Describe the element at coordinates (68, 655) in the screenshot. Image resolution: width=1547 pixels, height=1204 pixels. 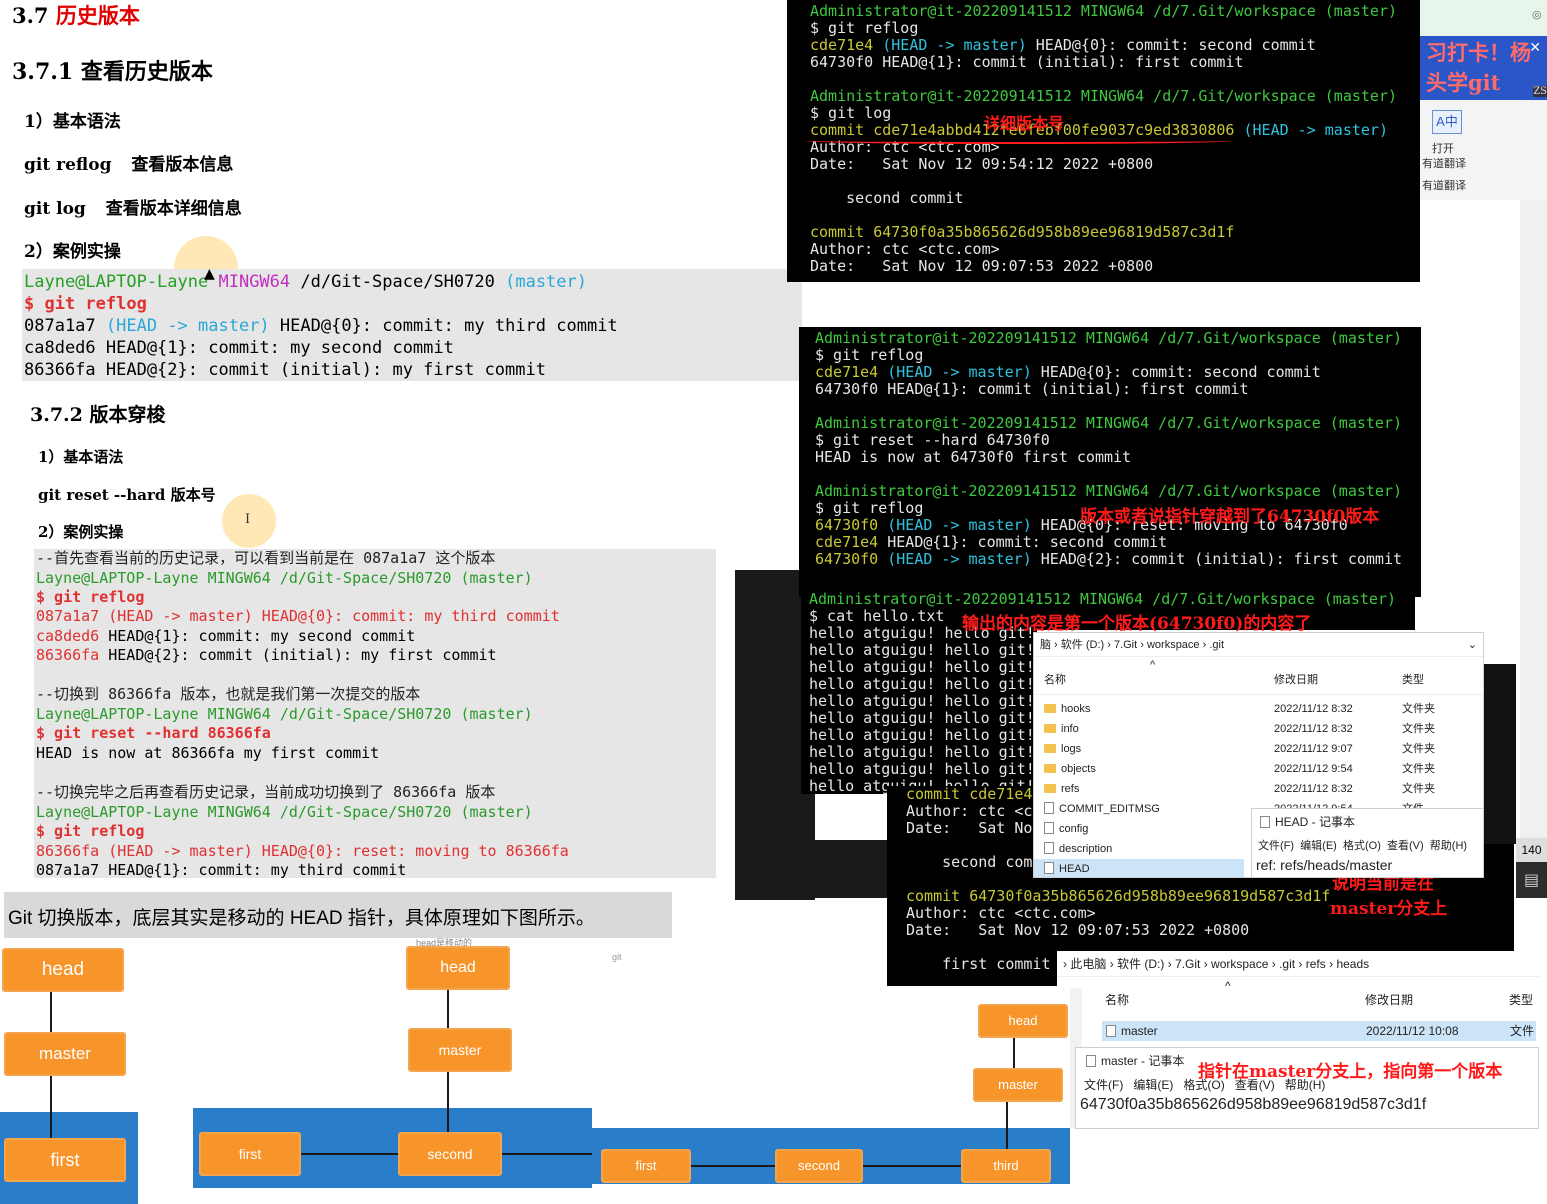
I see `hash: 86366fa` at that location.